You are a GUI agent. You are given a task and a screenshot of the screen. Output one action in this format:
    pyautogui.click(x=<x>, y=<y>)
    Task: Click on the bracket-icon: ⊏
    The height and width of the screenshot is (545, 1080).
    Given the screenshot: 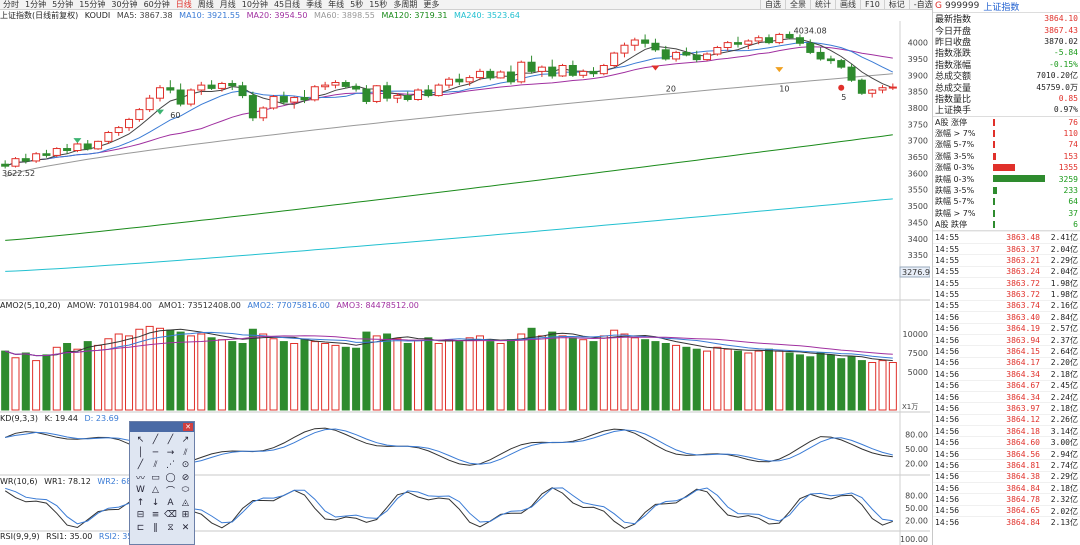 What is the action you would take?
    pyautogui.click(x=140, y=528)
    